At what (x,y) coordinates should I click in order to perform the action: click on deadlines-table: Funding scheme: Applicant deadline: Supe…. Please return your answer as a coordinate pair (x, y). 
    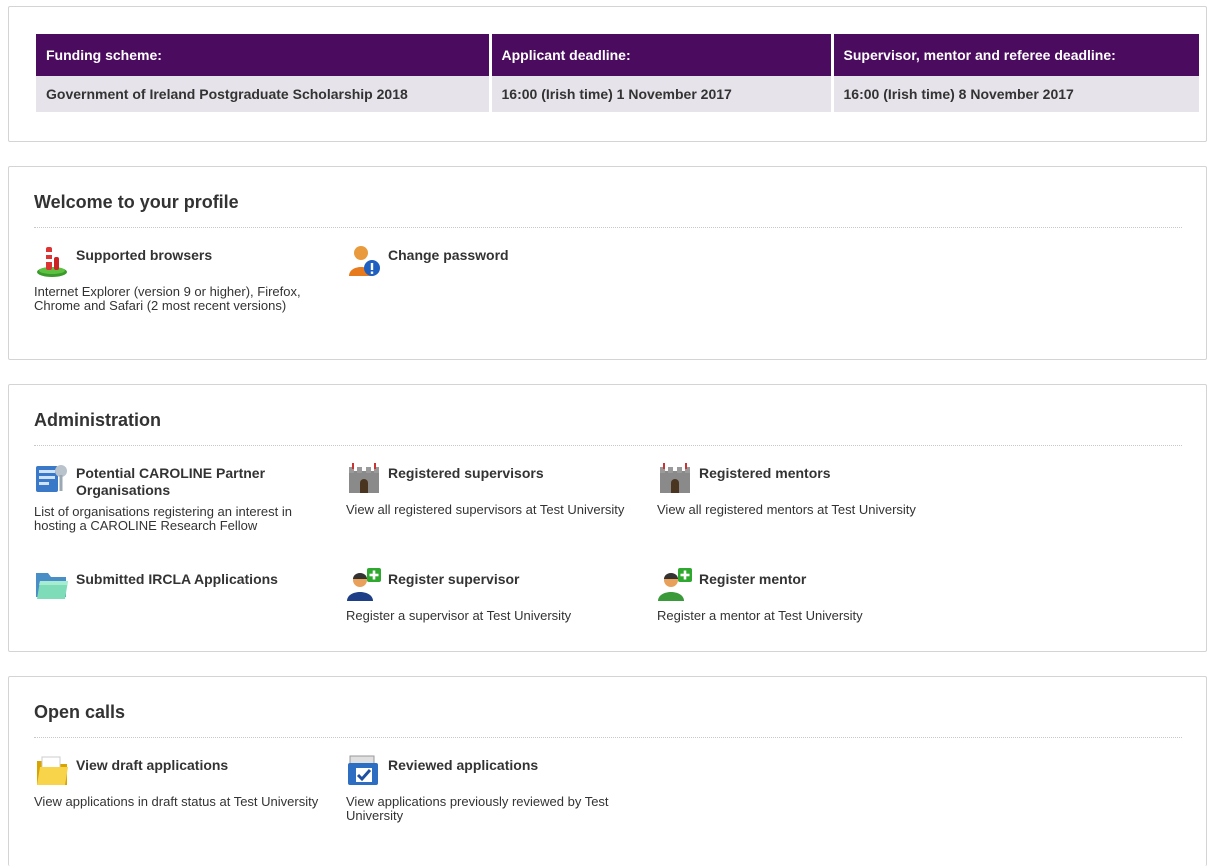
    Looking at the image, I should click on (617, 73).